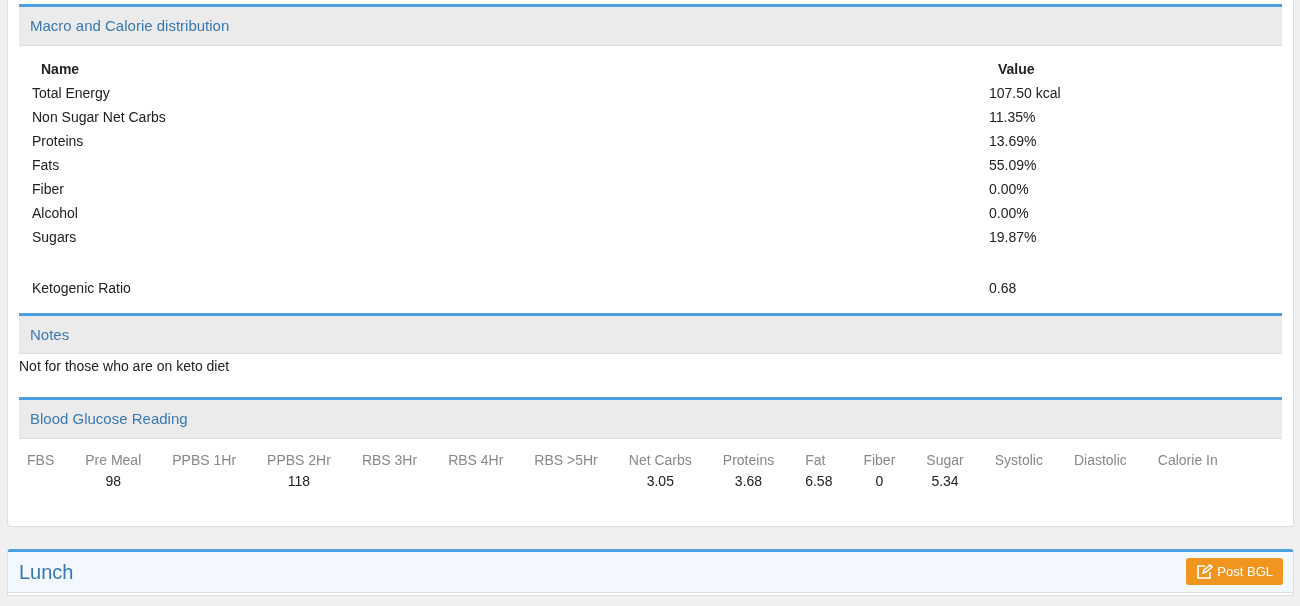 This screenshot has height=606, width=1300. Describe the element at coordinates (55, 213) in the screenshot. I see `table-cell-text: Alcohol` at that location.